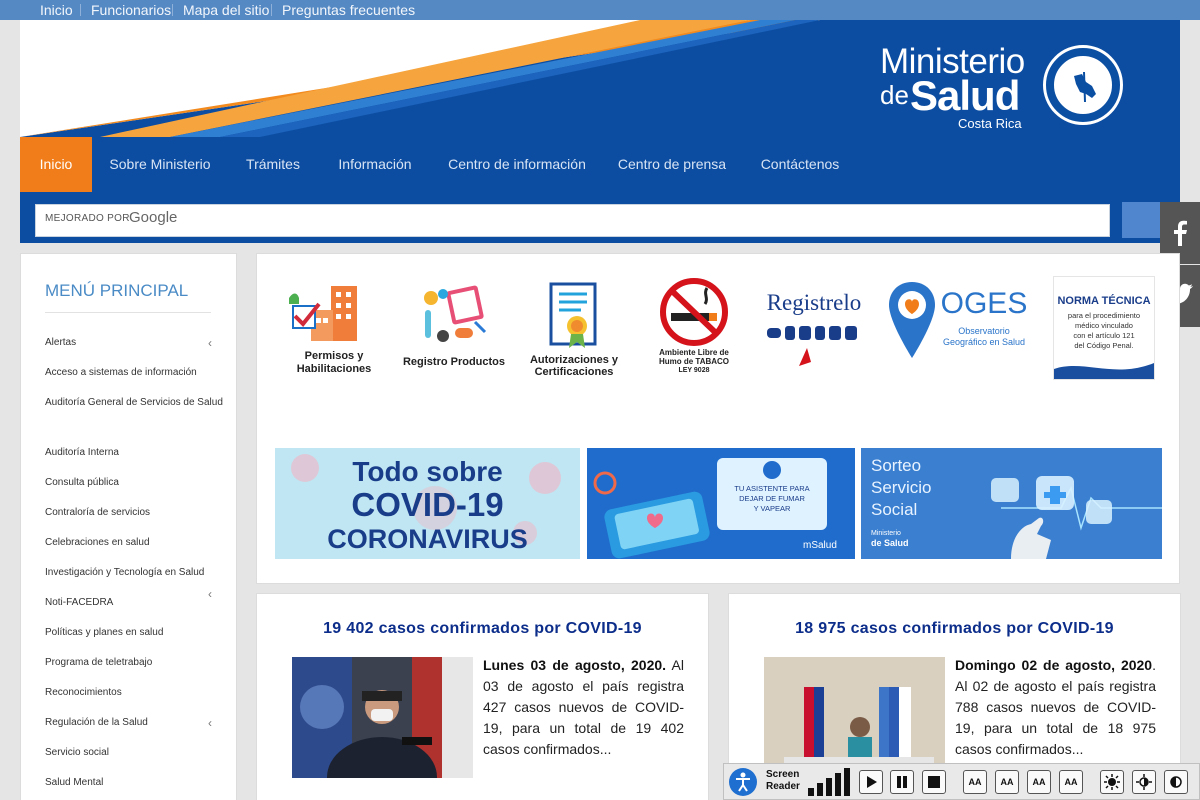 The image size is (1200, 800). What do you see at coordinates (427, 471) in the screenshot?
I see `covid-banner-line1: Todo sobre` at bounding box center [427, 471].